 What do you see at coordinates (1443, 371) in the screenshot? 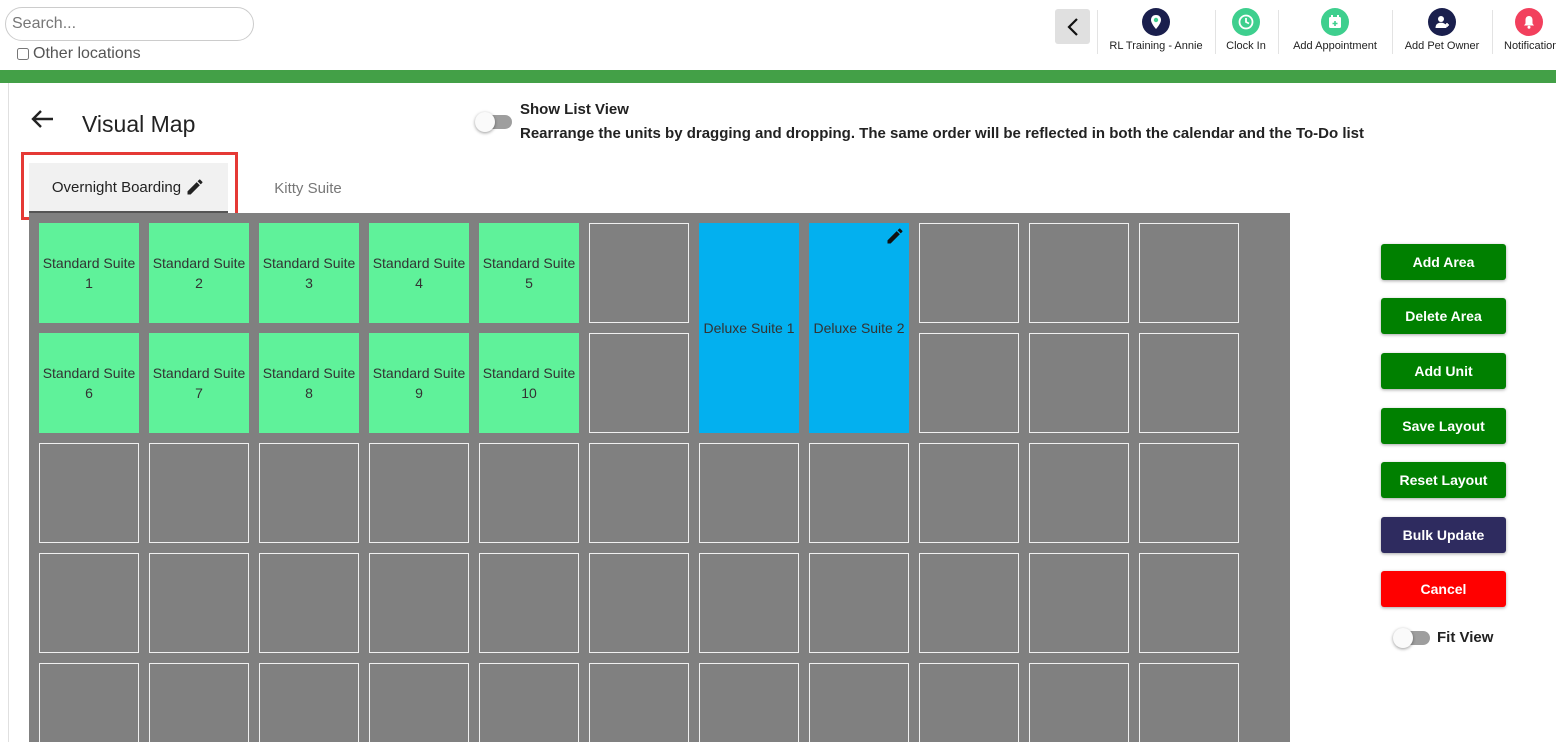
I see `add-unit-button: Add Unit` at bounding box center [1443, 371].